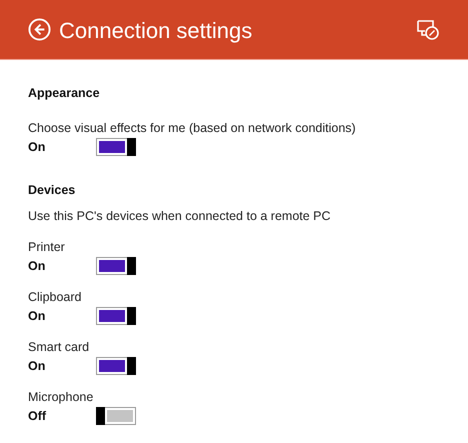 Image resolution: width=468 pixels, height=443 pixels. What do you see at coordinates (47, 247) in the screenshot?
I see `setting-label: Printer` at bounding box center [47, 247].